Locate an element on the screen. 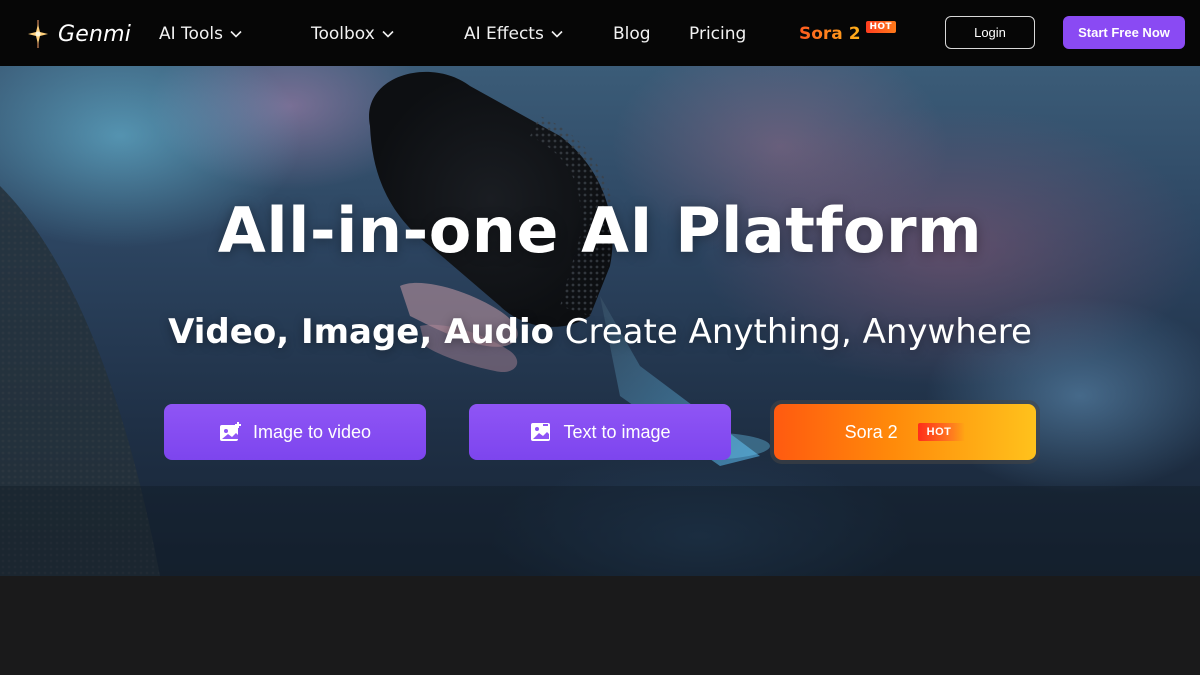  nav-ai-tools: AI Tools is located at coordinates (200, 34).